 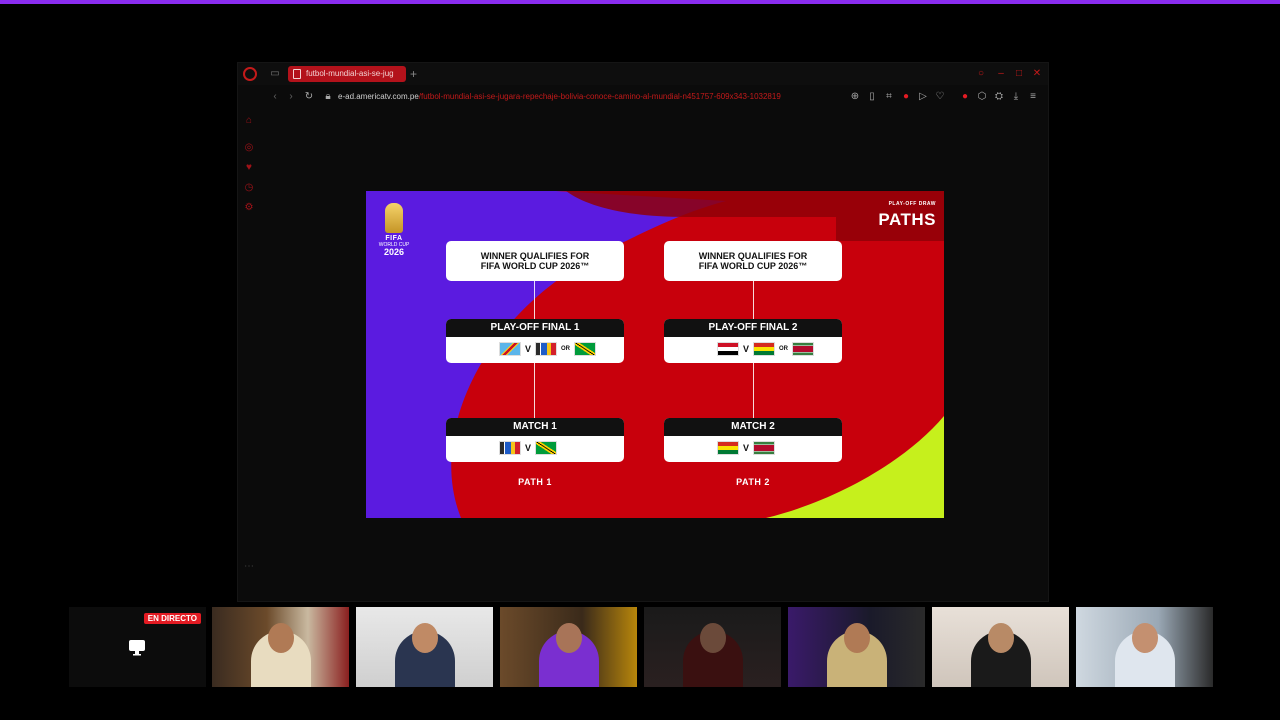 What do you see at coordinates (249, 567) in the screenshot?
I see `more-icon: ⋯` at bounding box center [249, 567].